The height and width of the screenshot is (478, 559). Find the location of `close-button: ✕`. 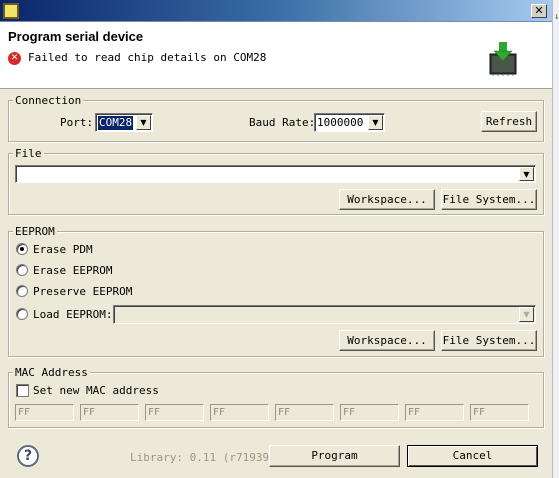

close-button: ✕ is located at coordinates (539, 11).